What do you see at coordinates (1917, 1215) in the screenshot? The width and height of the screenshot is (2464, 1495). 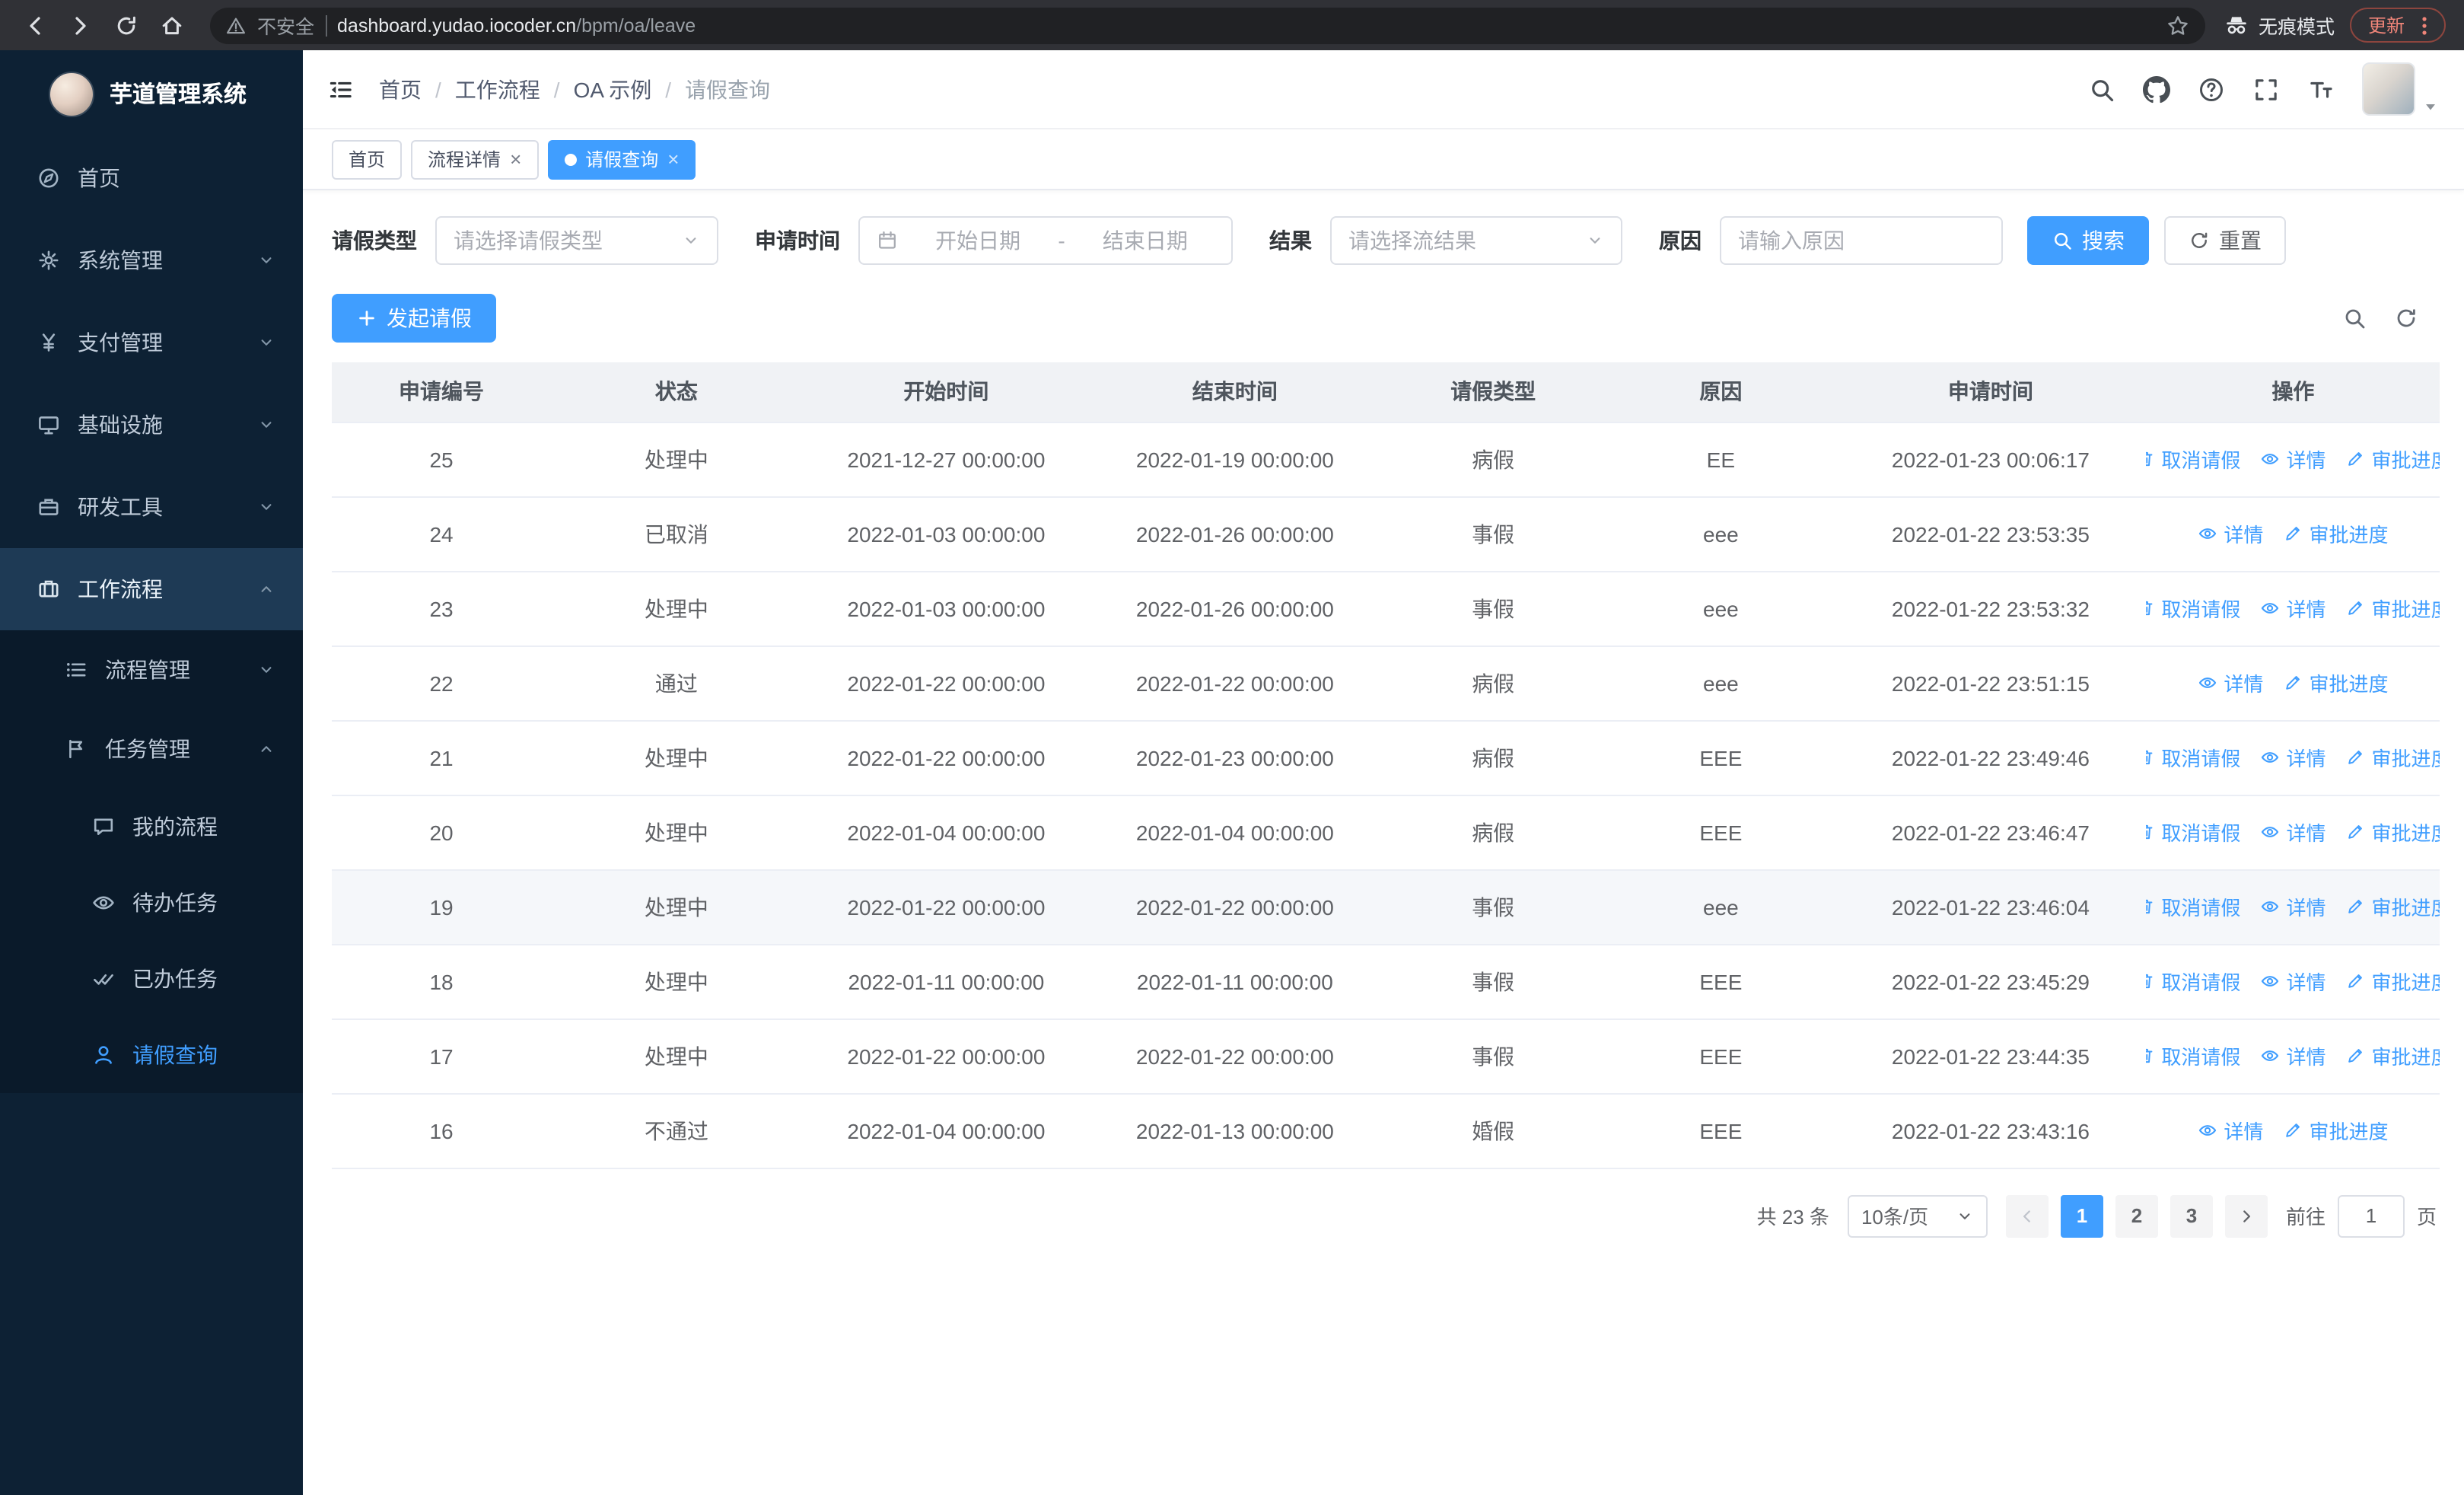 I see `page-size-select: 10条/页` at bounding box center [1917, 1215].